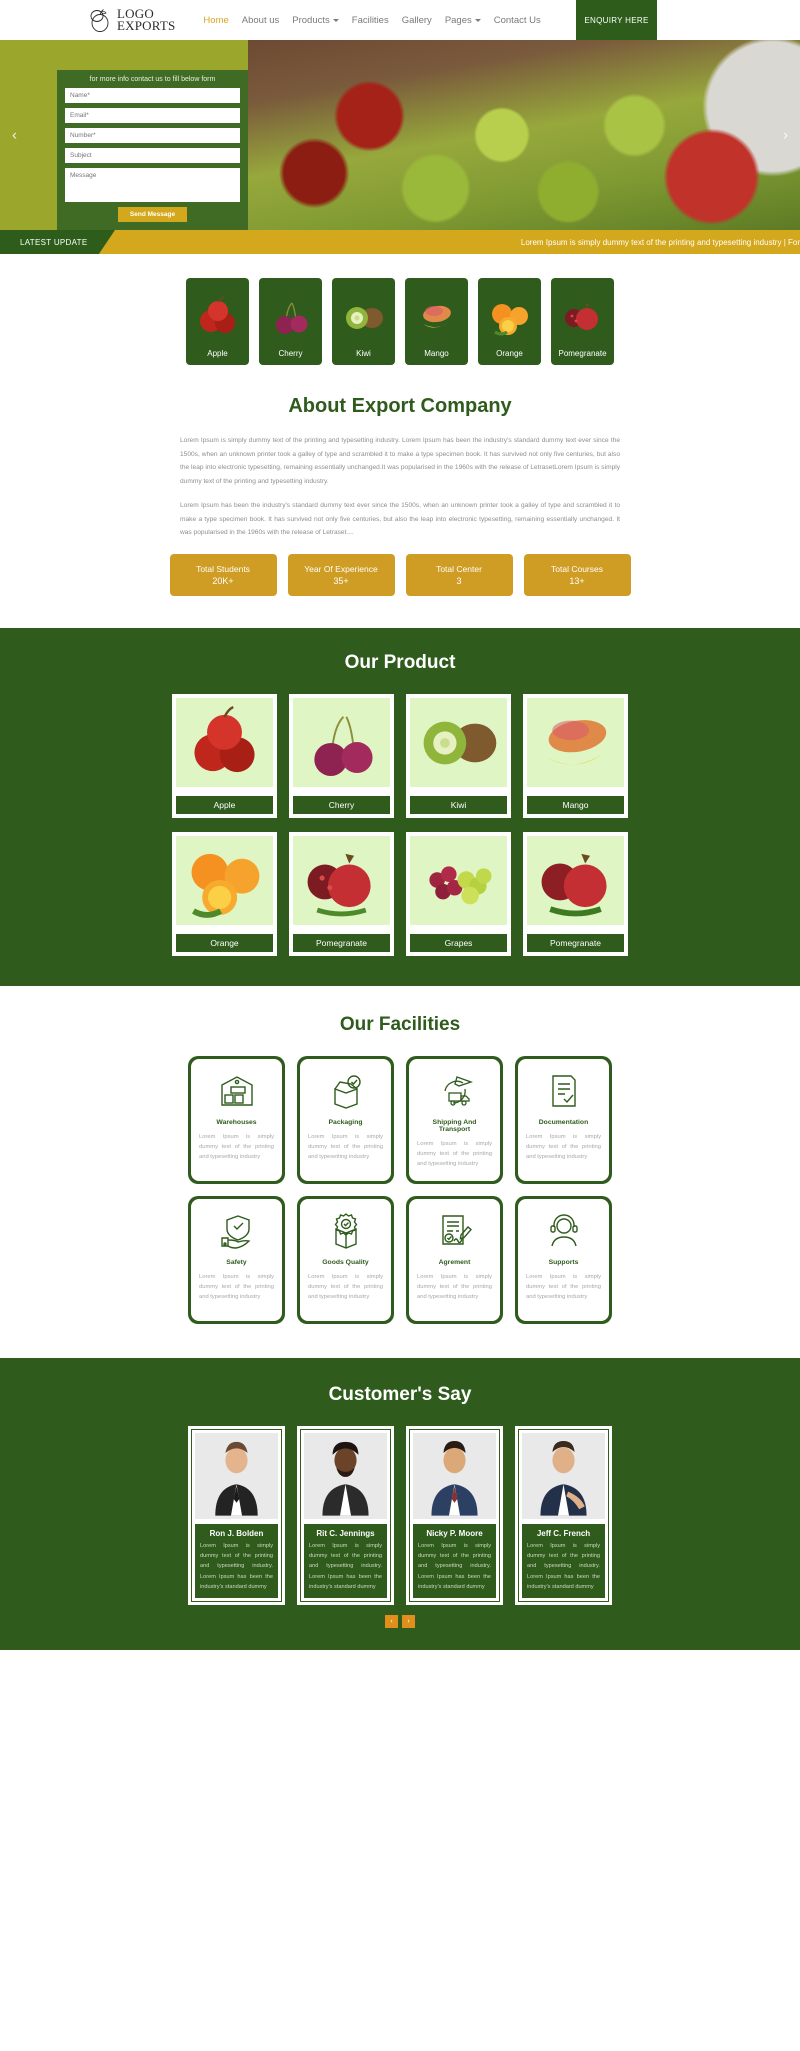 This screenshot has height=2051, width=800. Describe the element at coordinates (341, 804) in the screenshot. I see `product-name: Cherry` at that location.